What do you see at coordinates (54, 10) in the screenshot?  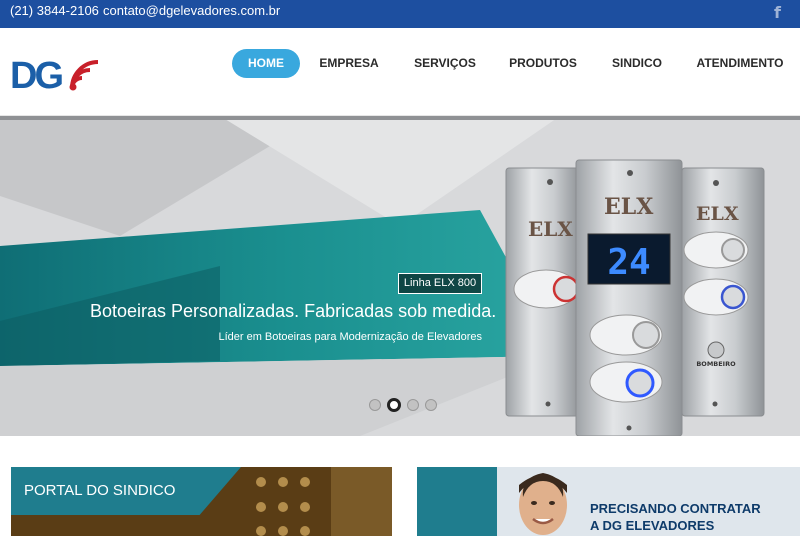 I see `phone-number: (21) 3844-2106` at bounding box center [54, 10].